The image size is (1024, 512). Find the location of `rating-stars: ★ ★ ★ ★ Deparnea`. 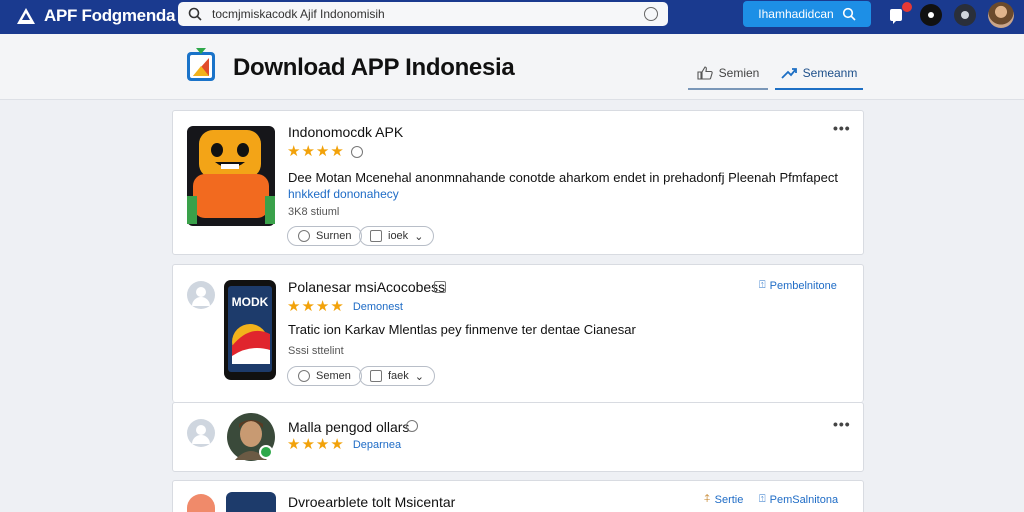

rating-stars: ★ ★ ★ ★ Deparnea is located at coordinates (344, 444).